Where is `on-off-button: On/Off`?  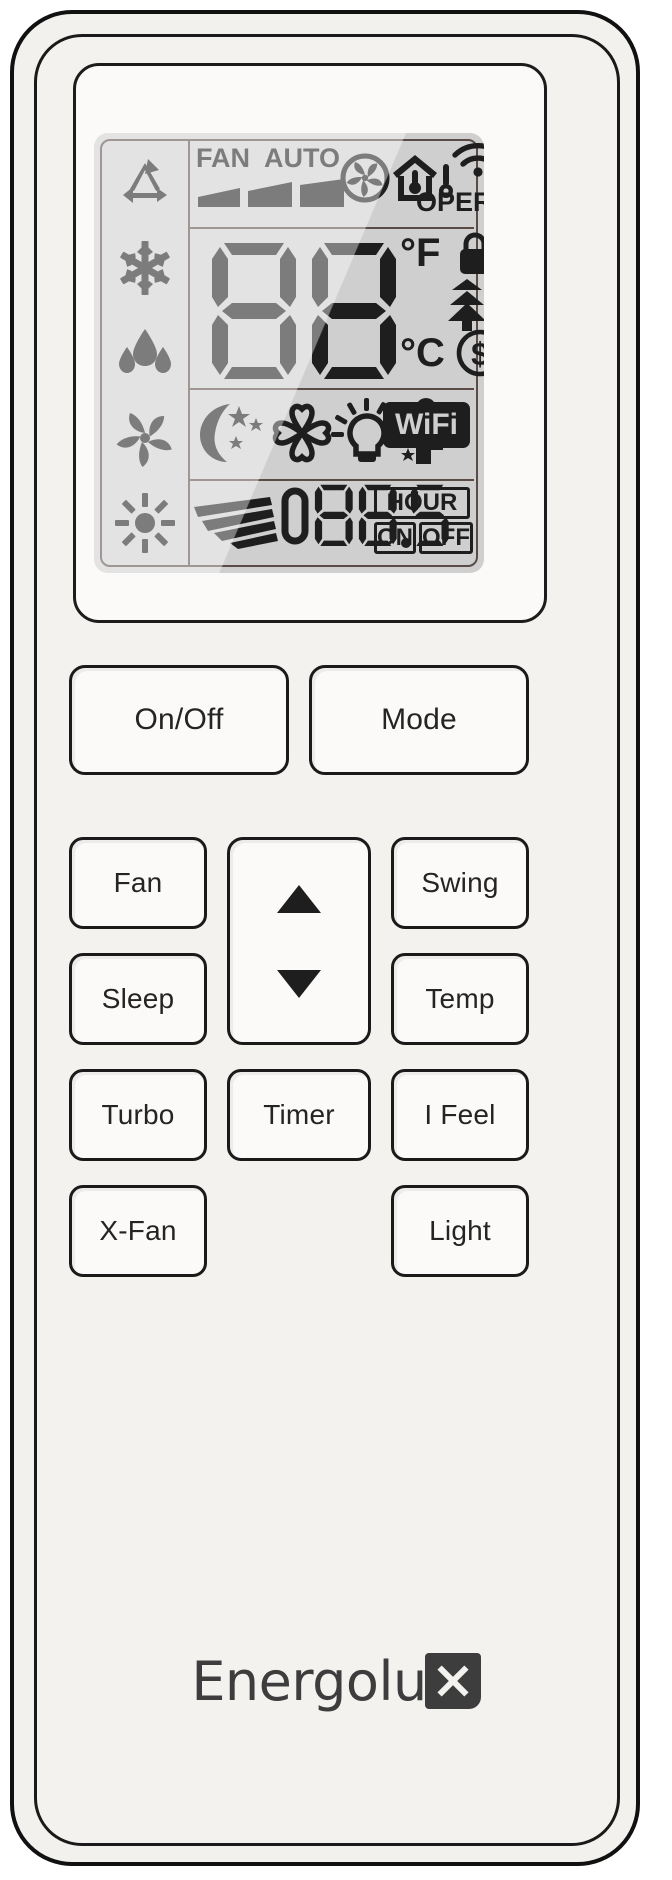
on-off-button: On/Off is located at coordinates (179, 720).